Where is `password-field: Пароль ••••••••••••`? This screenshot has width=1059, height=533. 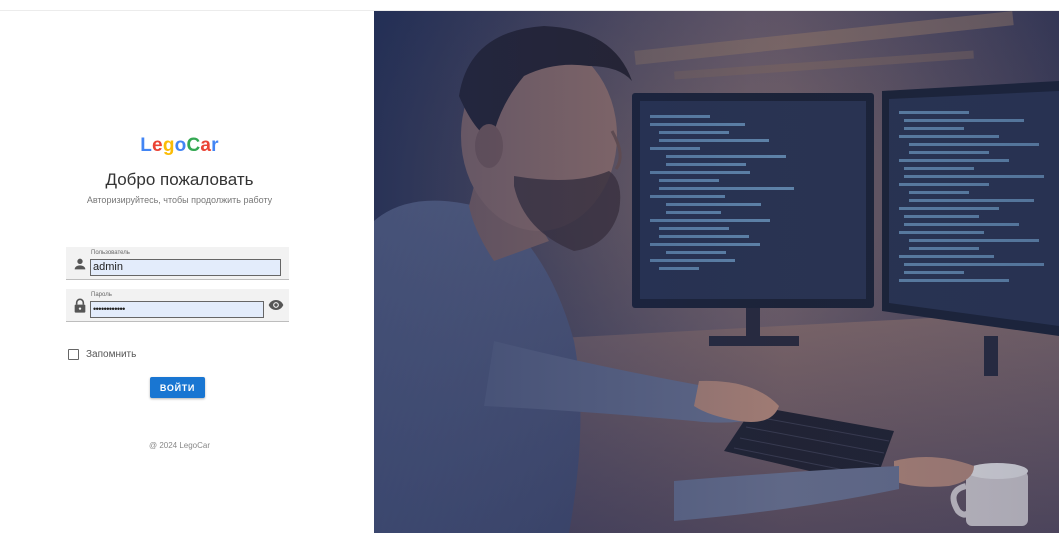
password-field: Пароль •••••••••••• is located at coordinates (177, 305).